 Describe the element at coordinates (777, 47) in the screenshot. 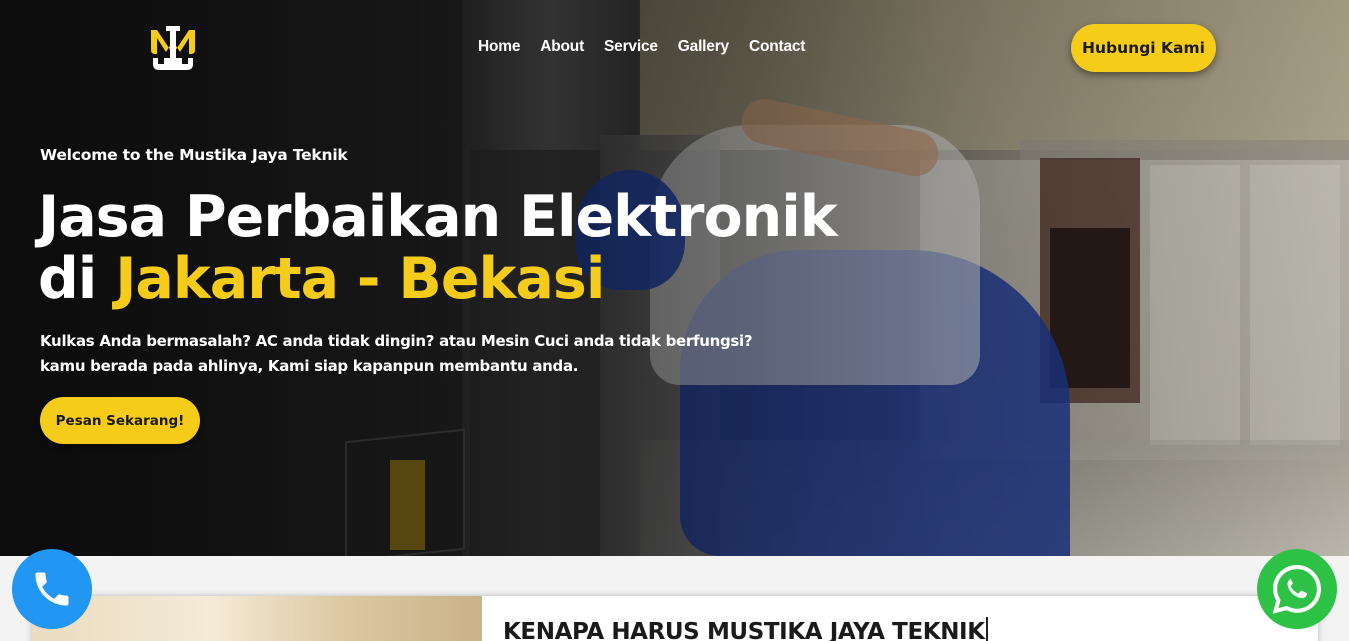

I see `nav-contact-link: Contact` at that location.